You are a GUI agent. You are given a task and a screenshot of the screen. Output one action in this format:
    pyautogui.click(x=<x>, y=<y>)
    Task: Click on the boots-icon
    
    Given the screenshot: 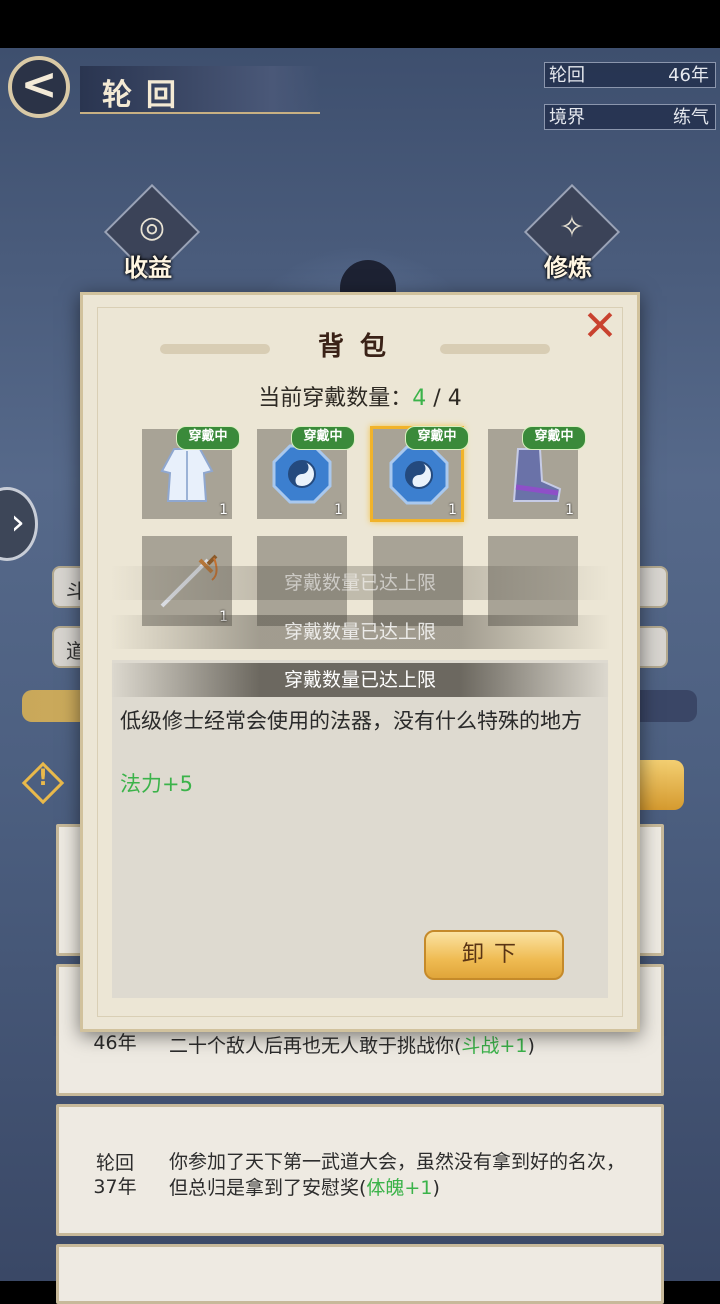 What is the action you would take?
    pyautogui.click(x=537, y=475)
    